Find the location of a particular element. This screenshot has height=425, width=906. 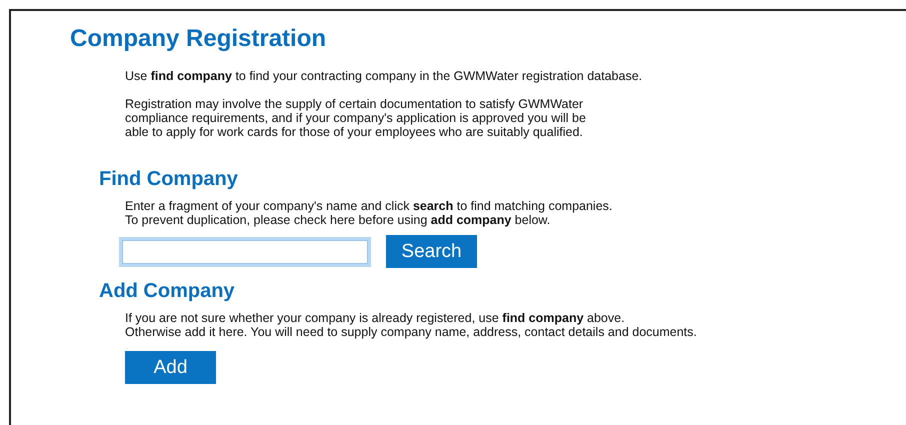

search-button: Search is located at coordinates (431, 251).